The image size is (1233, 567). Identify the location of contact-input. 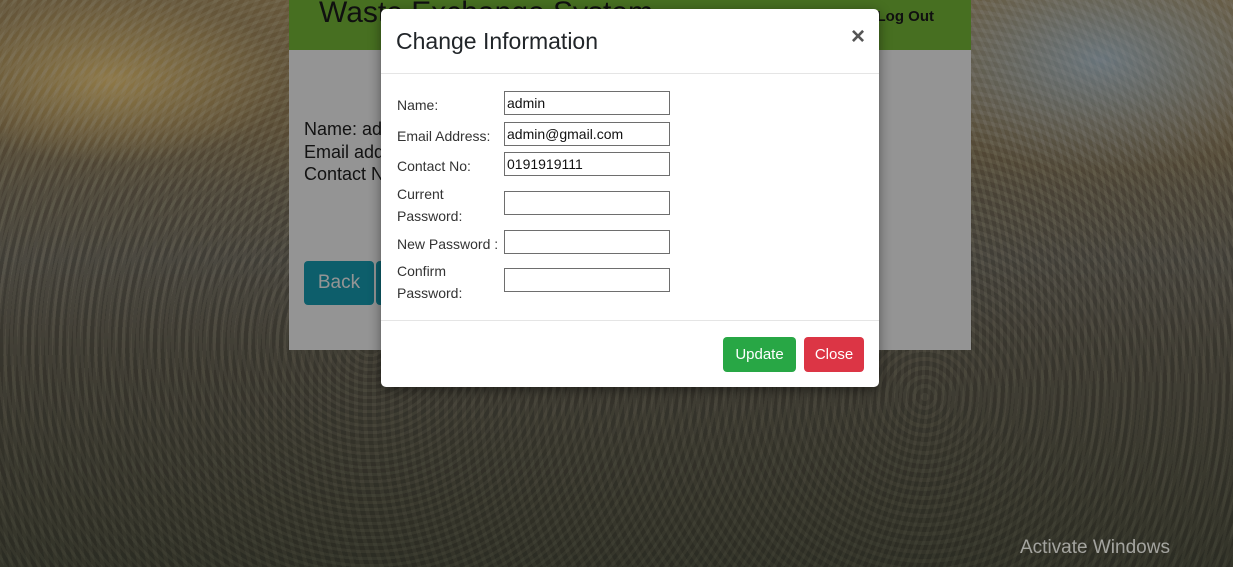
(587, 164).